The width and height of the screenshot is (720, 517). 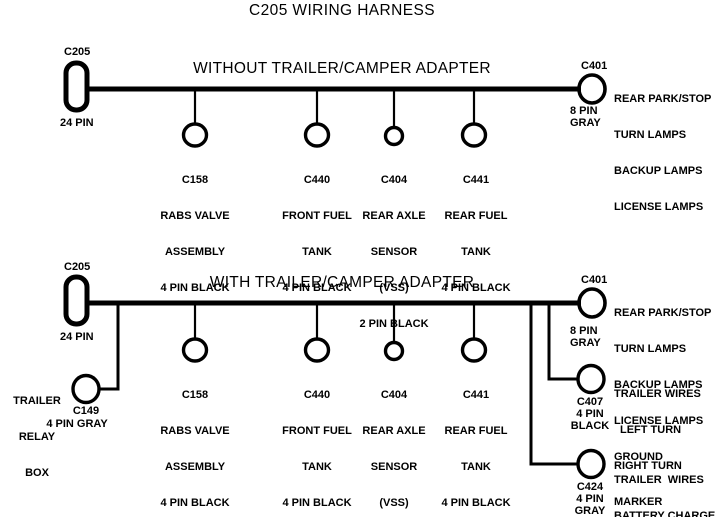 I want to click on branch-id-c404-section2: C404, so click(x=394, y=395).